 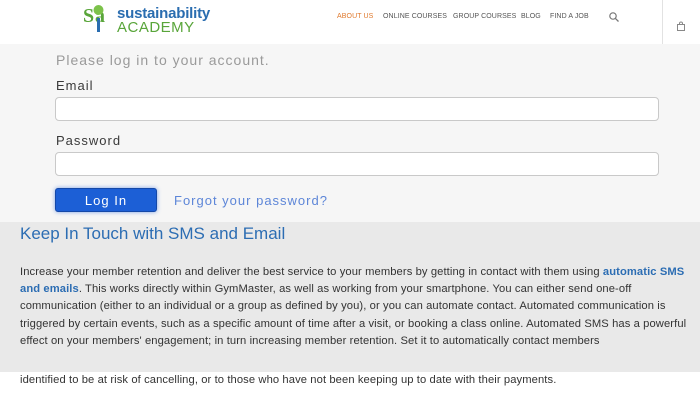 What do you see at coordinates (569, 16) in the screenshot?
I see `nav-item-find-a-job: FIND A JOB` at bounding box center [569, 16].